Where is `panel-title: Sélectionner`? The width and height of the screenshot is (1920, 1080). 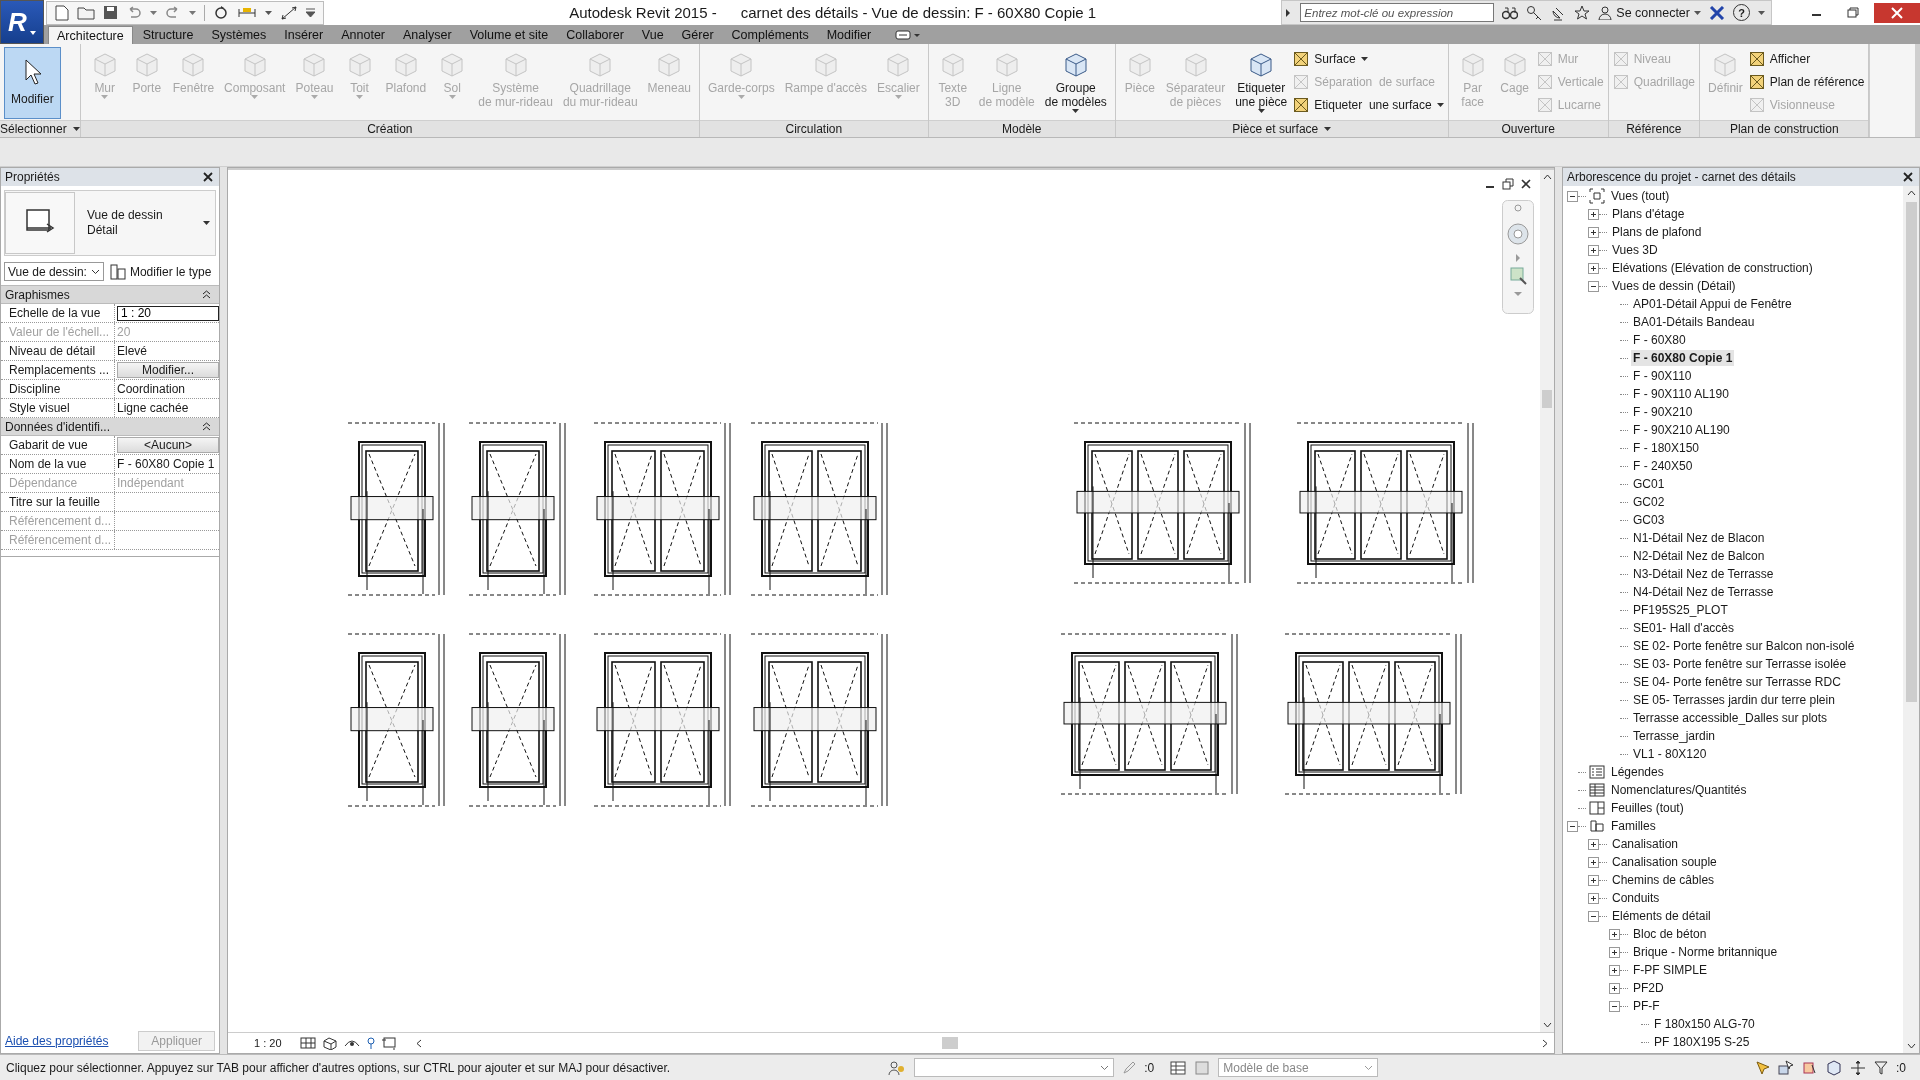 panel-title: Sélectionner is located at coordinates (40, 128).